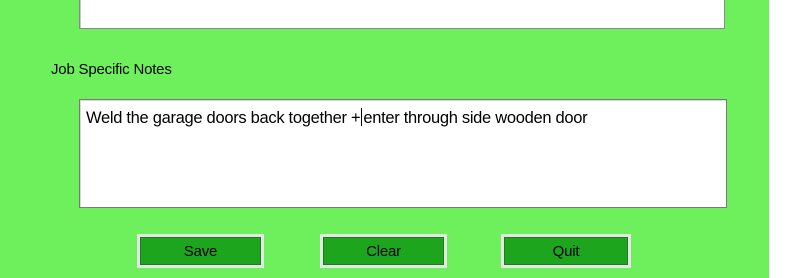 Image resolution: width=786 pixels, height=278 pixels. What do you see at coordinates (475, 118) in the screenshot?
I see `job-notes-text-after-caret: enter through side wooden door` at bounding box center [475, 118].